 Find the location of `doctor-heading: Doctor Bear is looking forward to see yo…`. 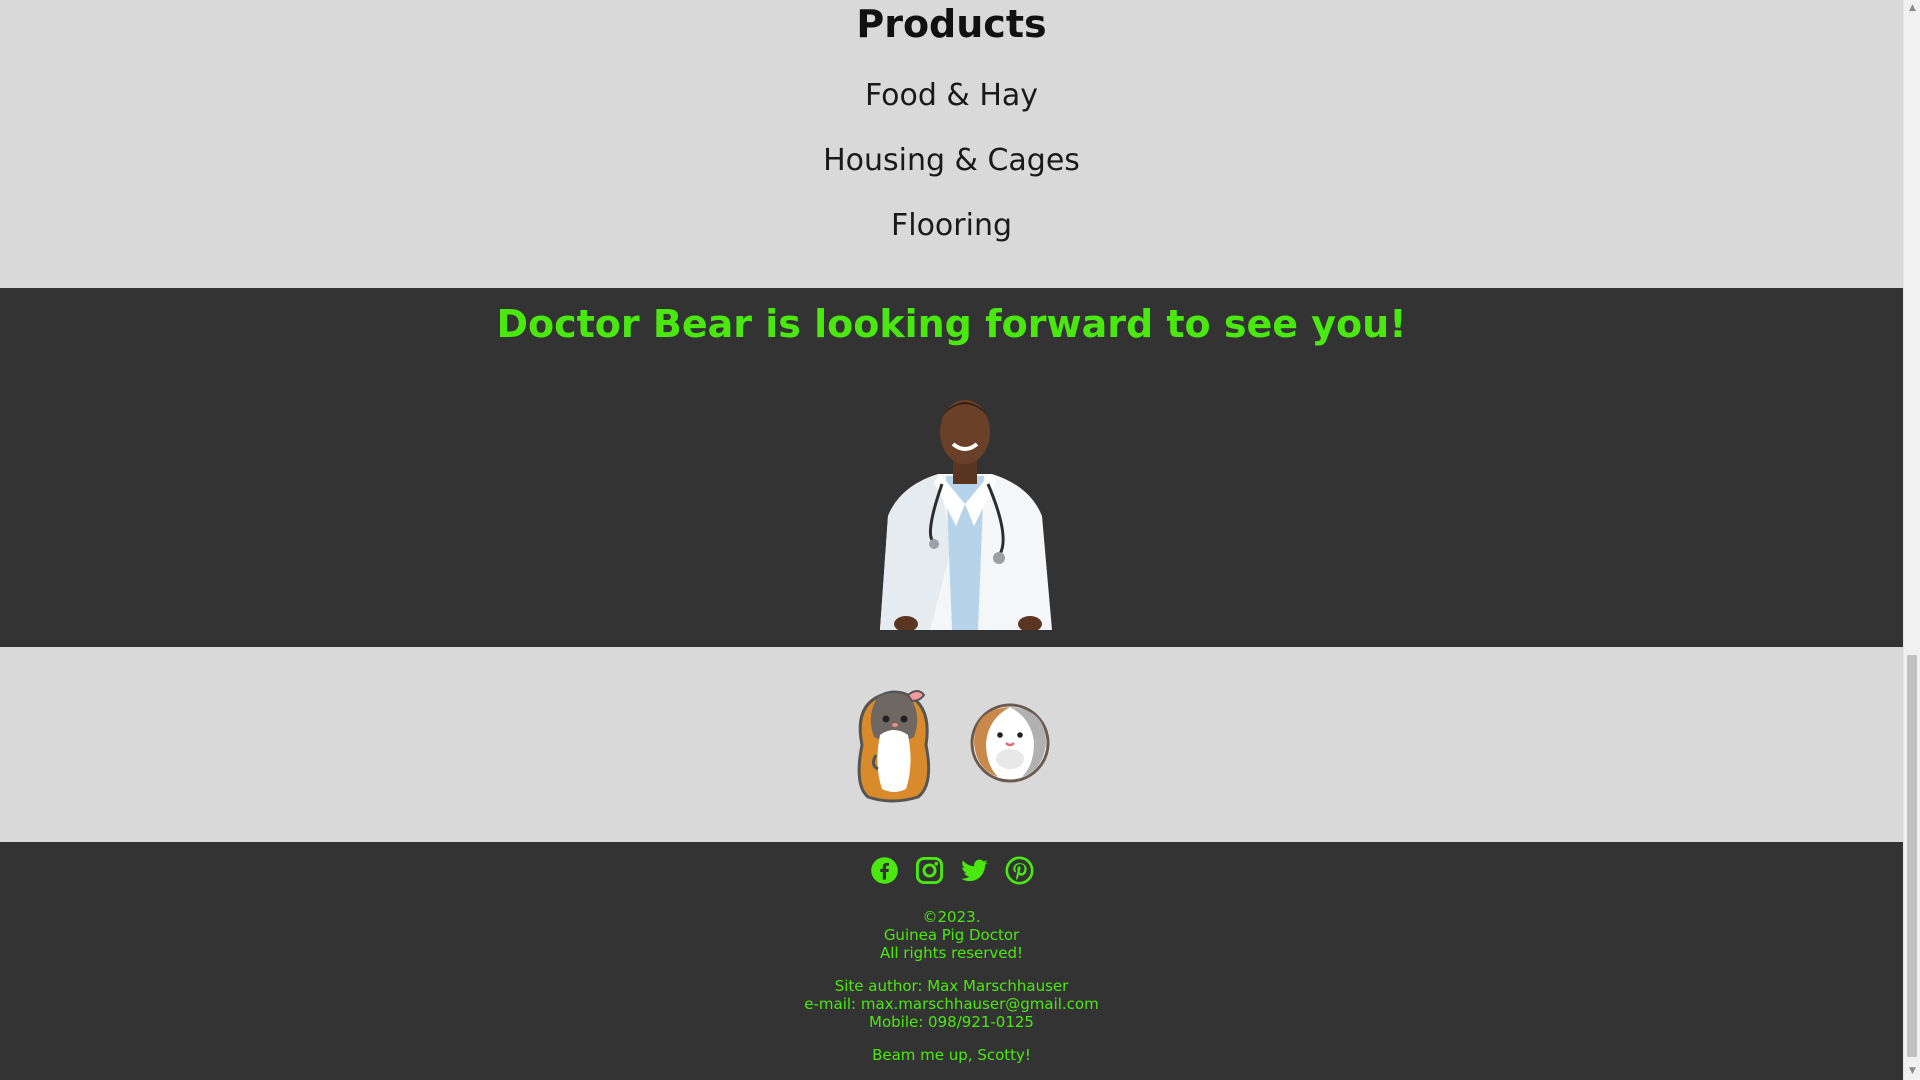

doctor-heading: Doctor Bear is looking forward to see yo… is located at coordinates (951, 324).